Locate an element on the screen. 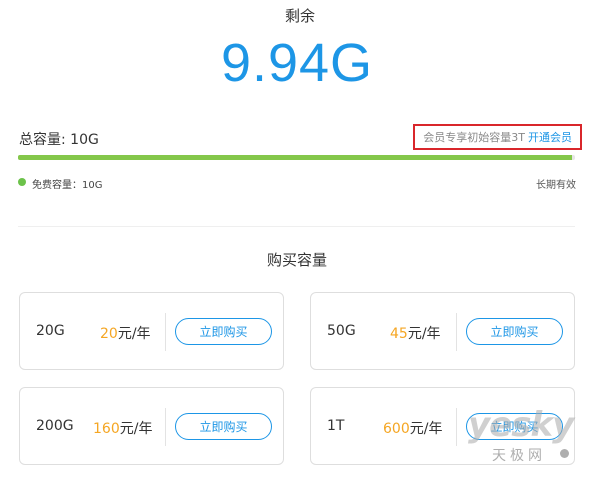  validity-text: 长期有效 is located at coordinates (556, 185).